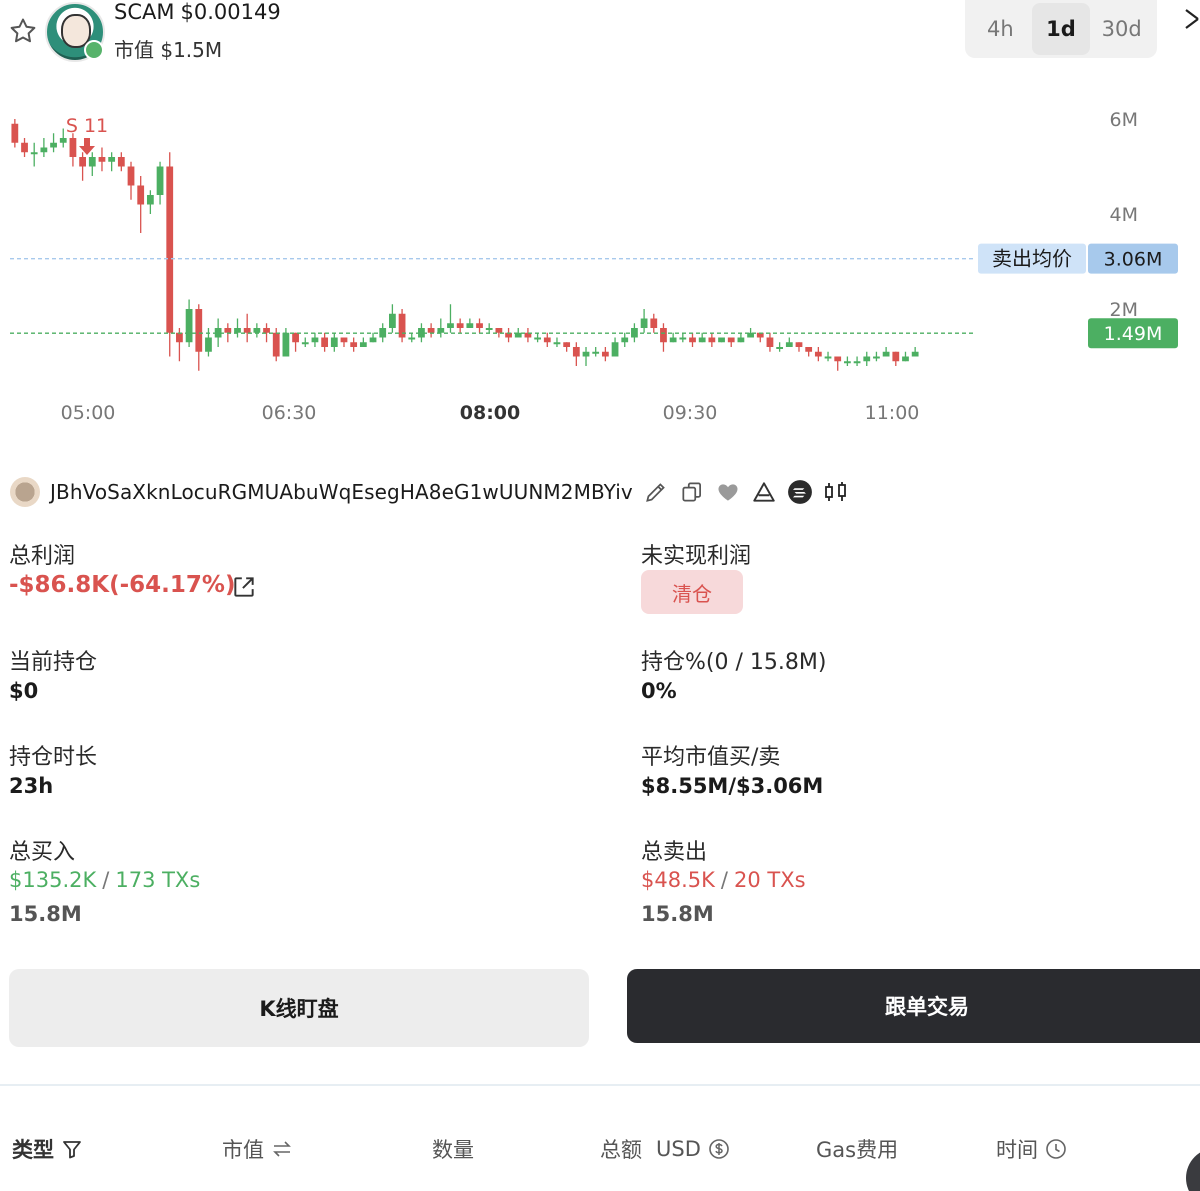  What do you see at coordinates (23, 31) in the screenshot?
I see `star-icon` at bounding box center [23, 31].